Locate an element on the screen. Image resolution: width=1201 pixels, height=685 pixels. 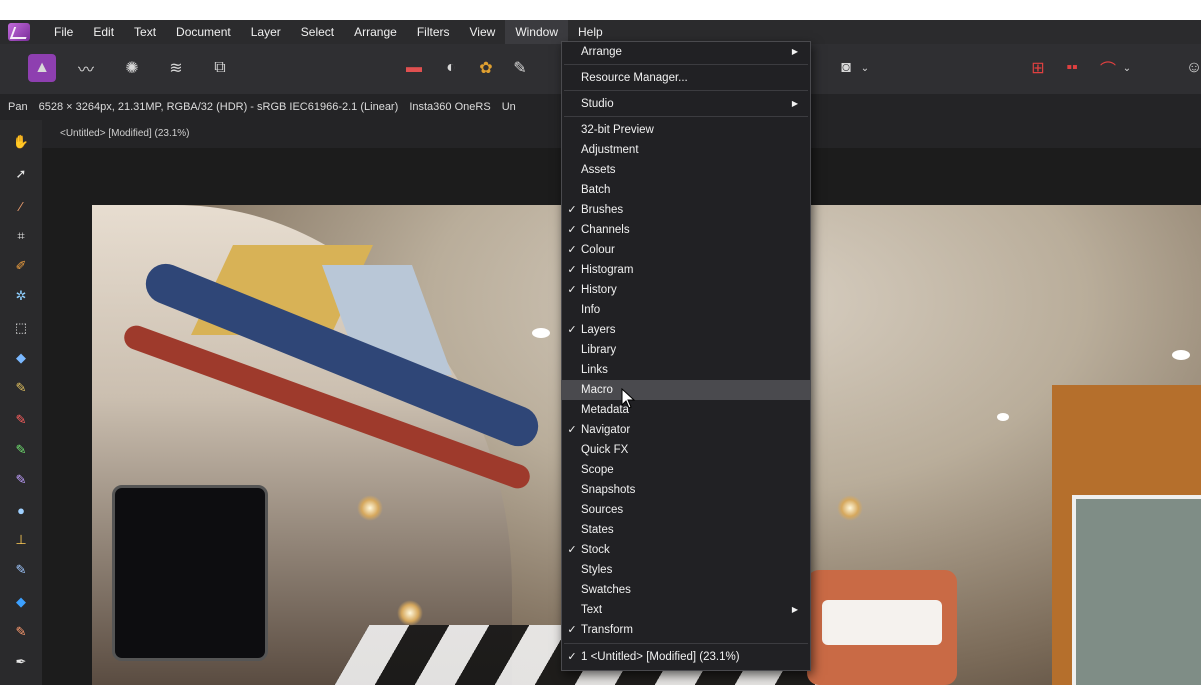
menu-item-quick-fx: Quick FX is located at coordinates (686, 450).